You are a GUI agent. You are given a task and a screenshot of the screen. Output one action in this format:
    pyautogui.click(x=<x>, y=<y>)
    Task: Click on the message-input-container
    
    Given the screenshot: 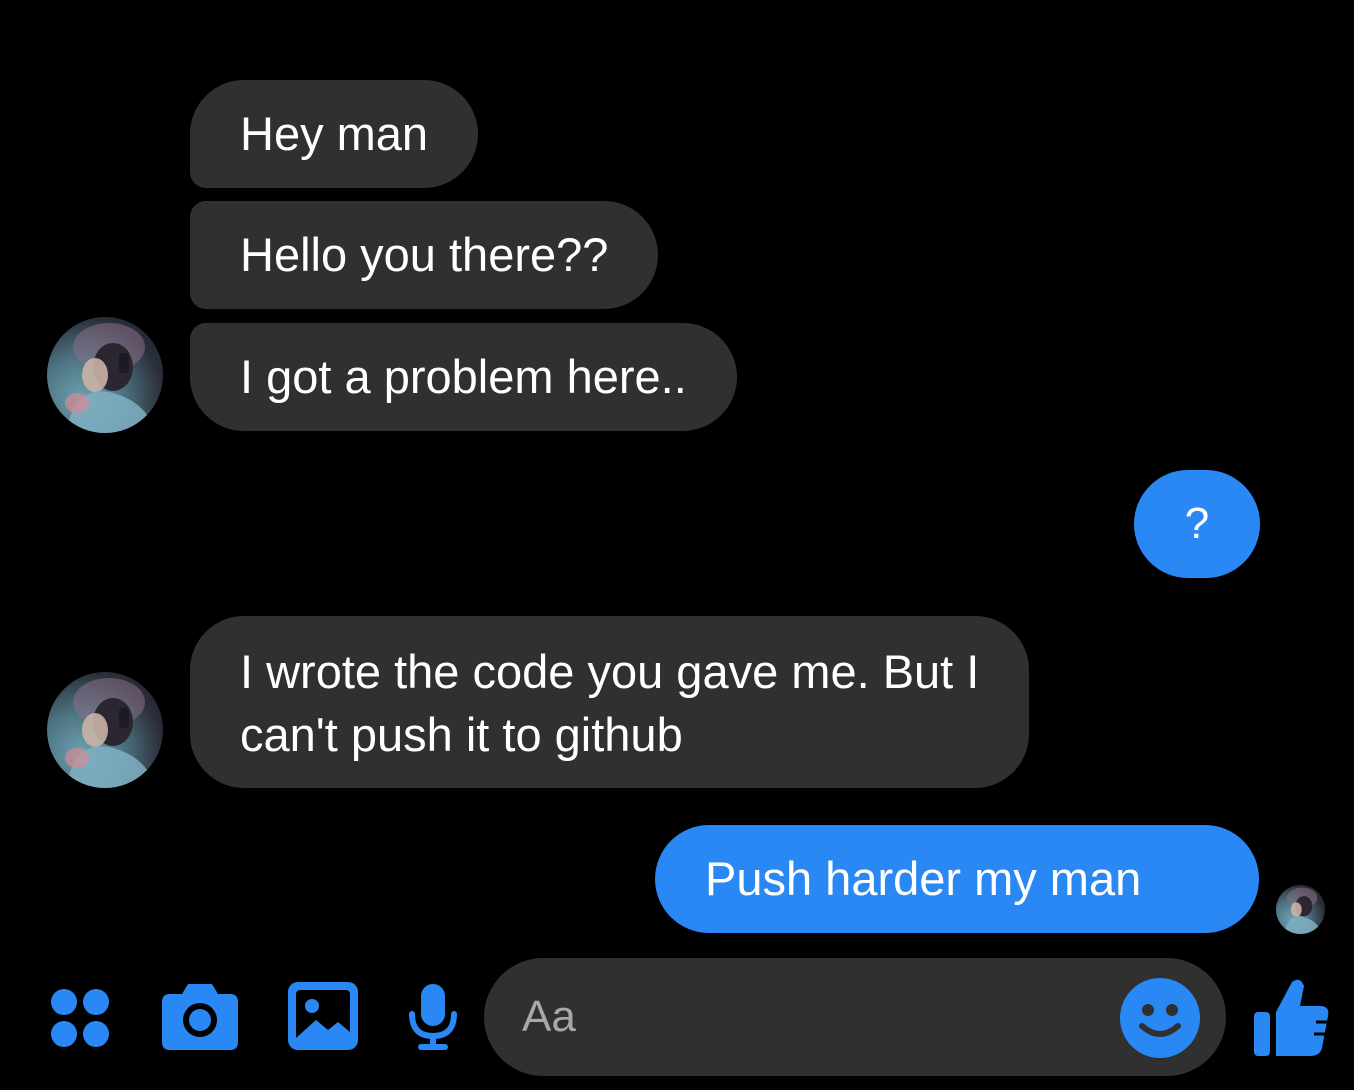 What is the action you would take?
    pyautogui.click(x=855, y=1017)
    